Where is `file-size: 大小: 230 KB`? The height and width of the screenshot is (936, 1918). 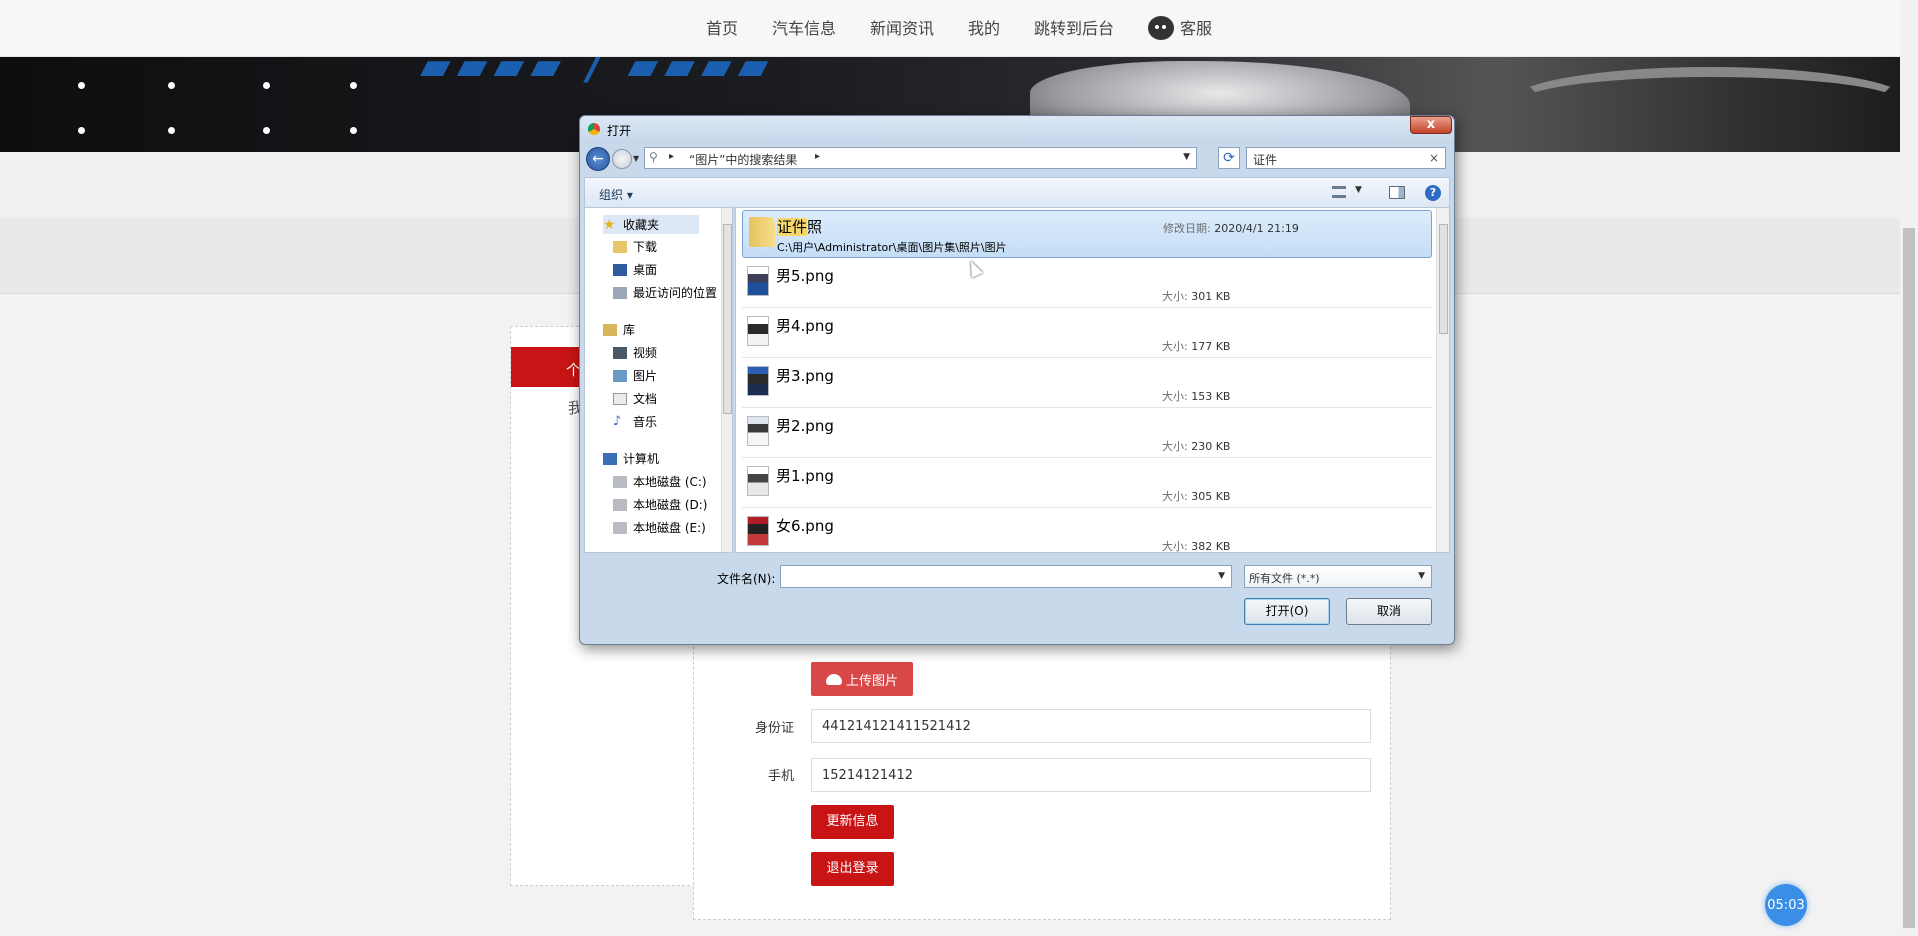
file-size: 大小: 230 KB is located at coordinates (1196, 446).